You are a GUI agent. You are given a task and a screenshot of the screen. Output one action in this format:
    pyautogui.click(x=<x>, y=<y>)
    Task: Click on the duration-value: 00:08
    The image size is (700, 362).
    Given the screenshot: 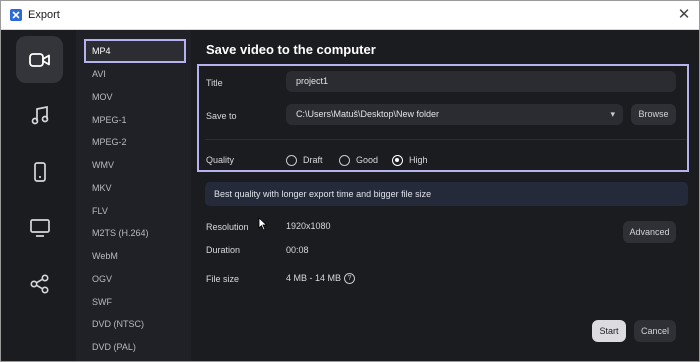 What is the action you would take?
    pyautogui.click(x=297, y=250)
    